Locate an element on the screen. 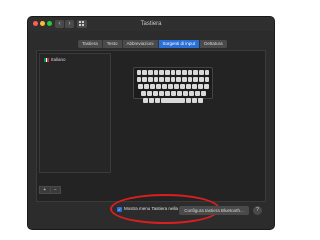 This screenshot has width=320, height=240. add-remove-control: + − is located at coordinates (50, 190).